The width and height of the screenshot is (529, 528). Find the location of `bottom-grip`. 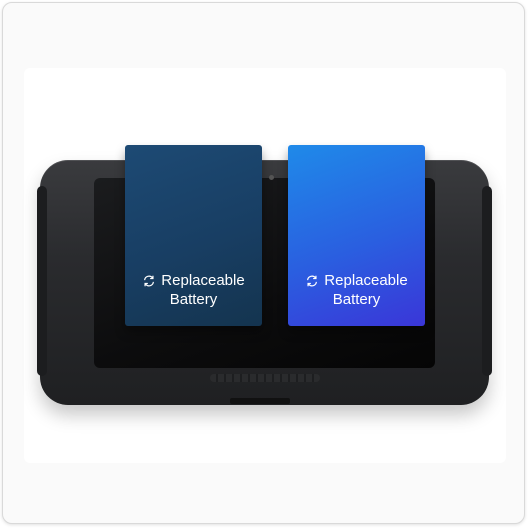

bottom-grip is located at coordinates (265, 378).